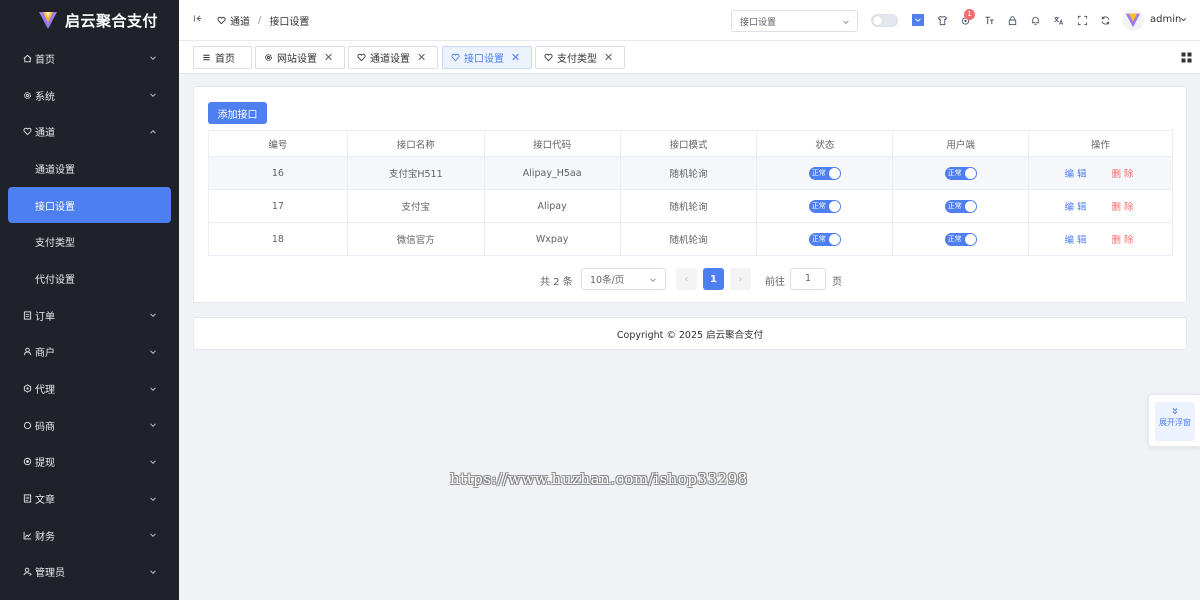  Describe the element at coordinates (689, 57) in the screenshot. I see `tabs-bar: 首页 网站设置 ✕ 通道设置 ✕ 接口设置 ✕ 支付类型 ✕` at that location.